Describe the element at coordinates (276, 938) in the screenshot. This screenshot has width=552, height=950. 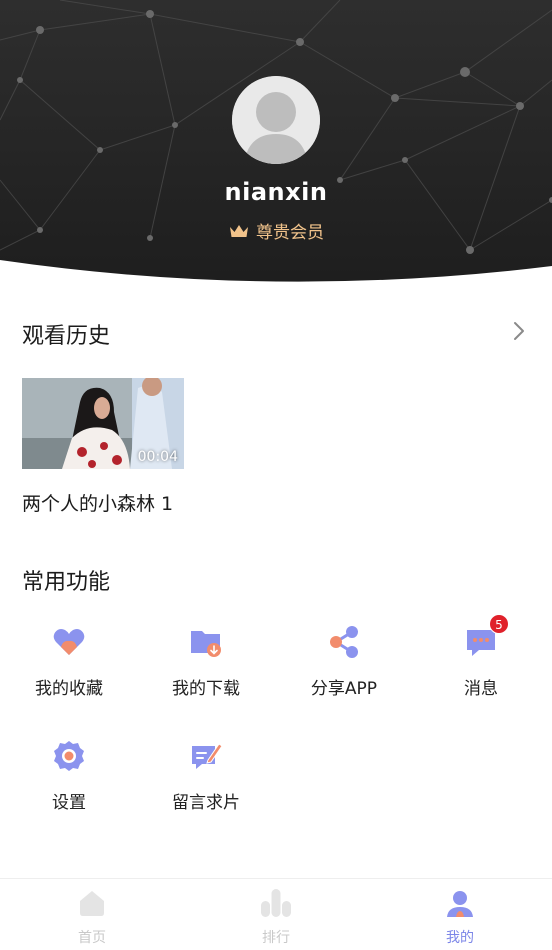
I see `tab-ranking-label: 排行` at that location.